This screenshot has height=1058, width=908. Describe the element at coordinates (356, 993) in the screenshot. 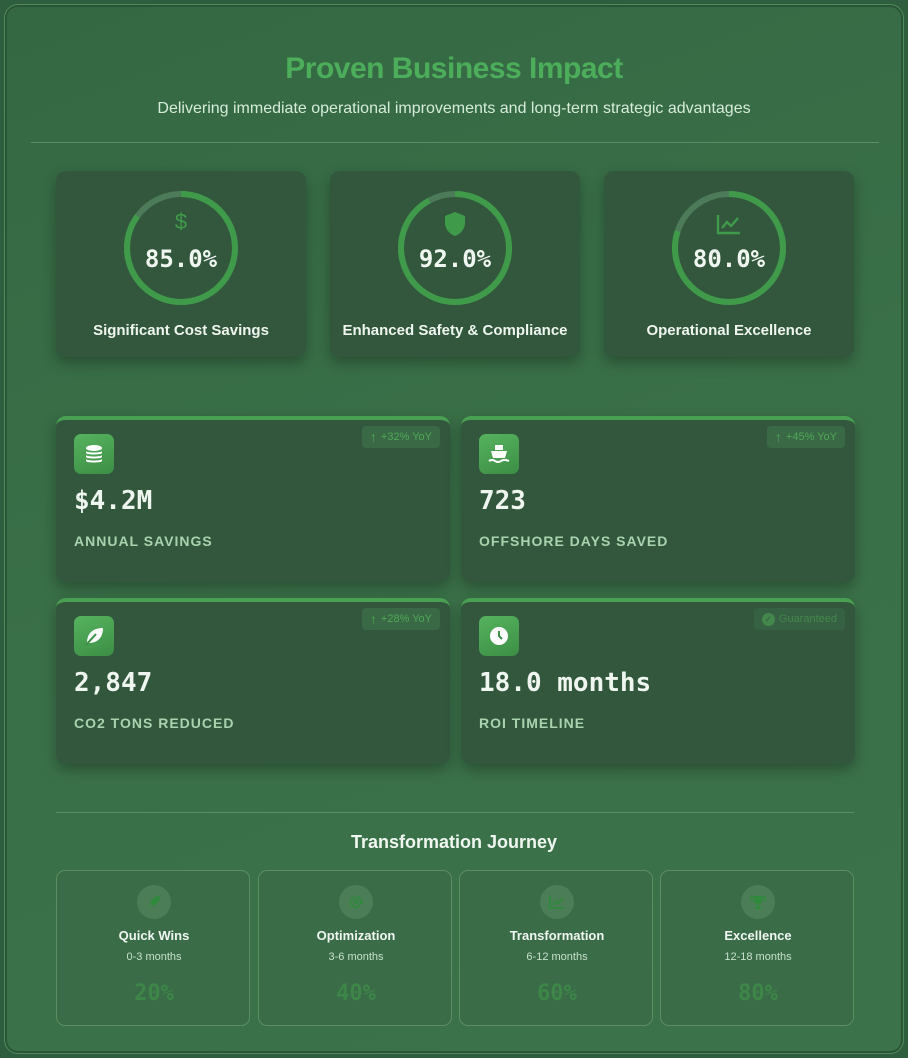

I see `phase-percent: 40%` at that location.